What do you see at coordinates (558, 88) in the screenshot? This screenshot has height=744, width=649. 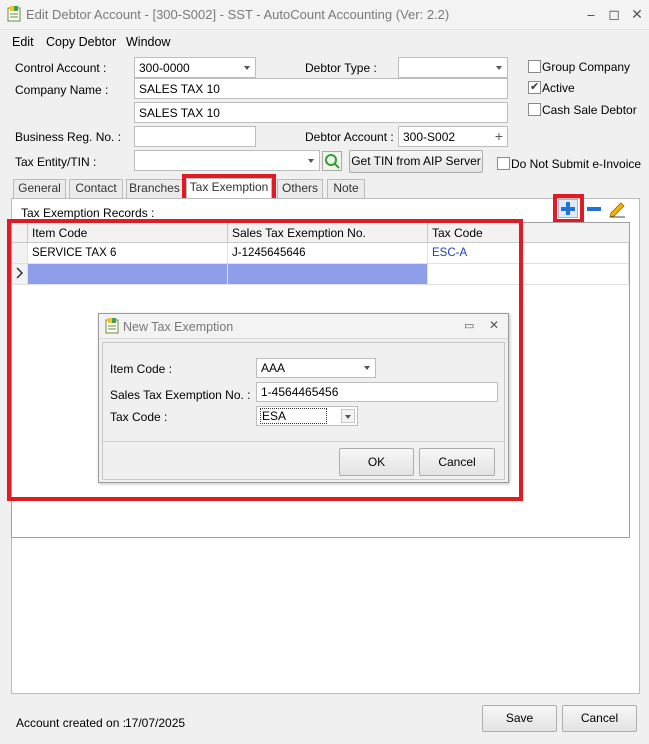 I see `active-label: Active` at bounding box center [558, 88].